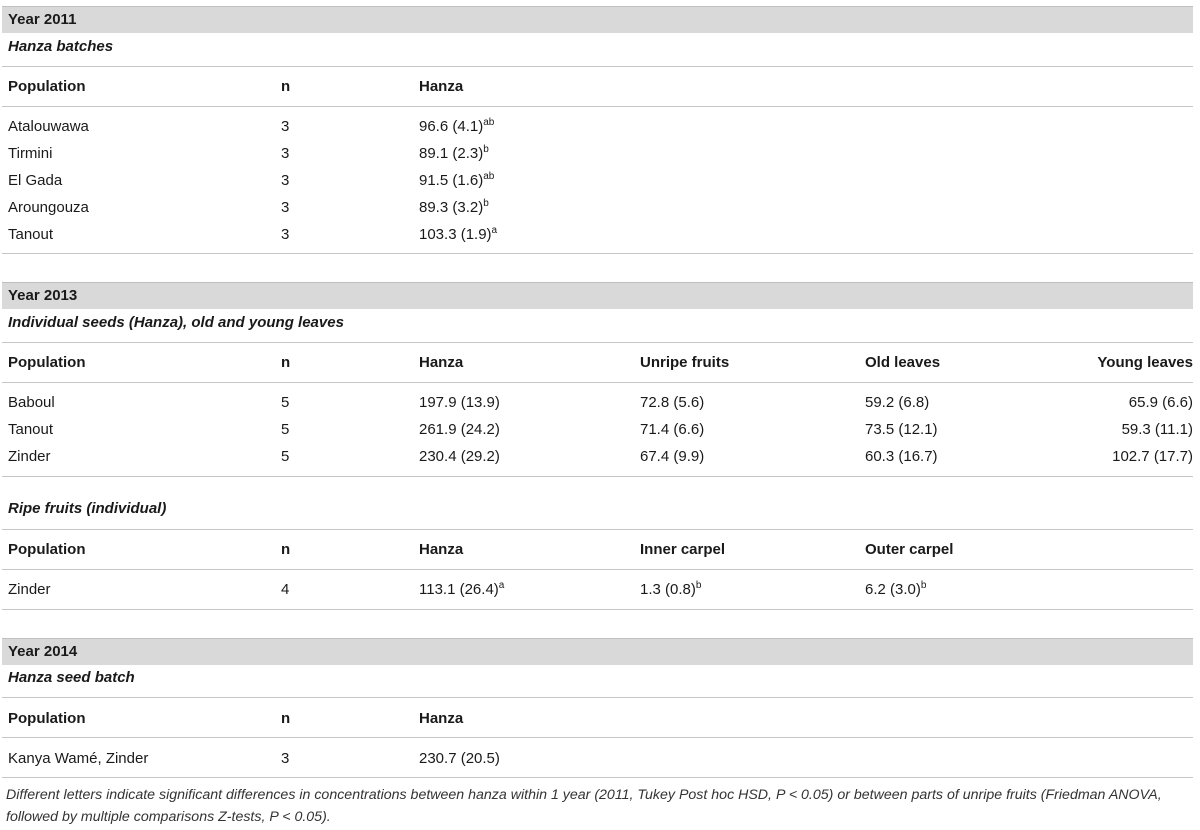 The height and width of the screenshot is (830, 1200). I want to click on row-population: Kanya Wamé, Zinder, so click(78, 758).